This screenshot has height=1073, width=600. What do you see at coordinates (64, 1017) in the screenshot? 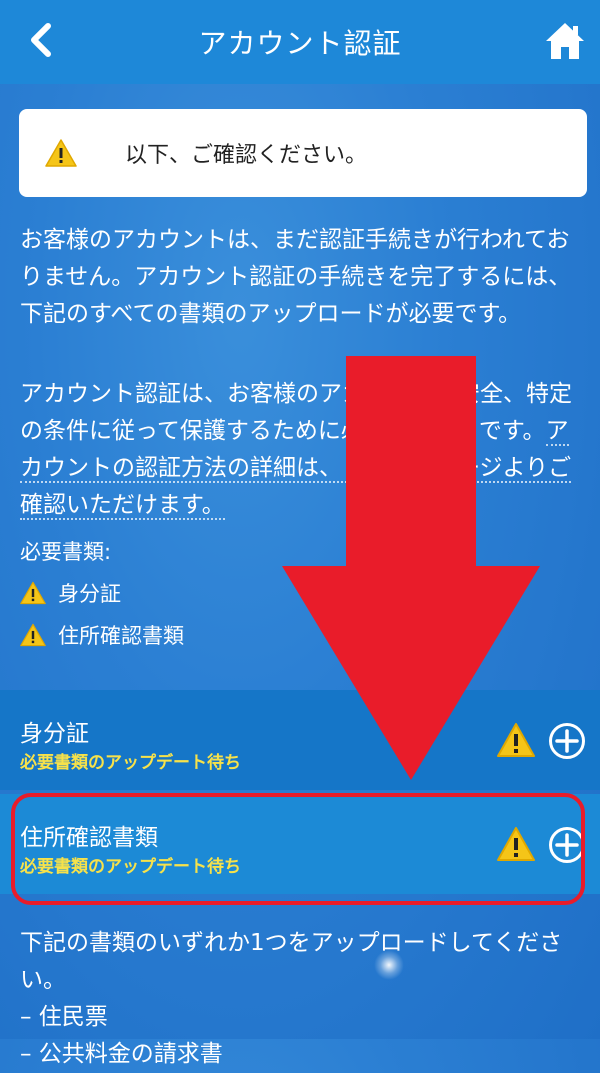
I see `instruction-line: – 住民票` at bounding box center [64, 1017].